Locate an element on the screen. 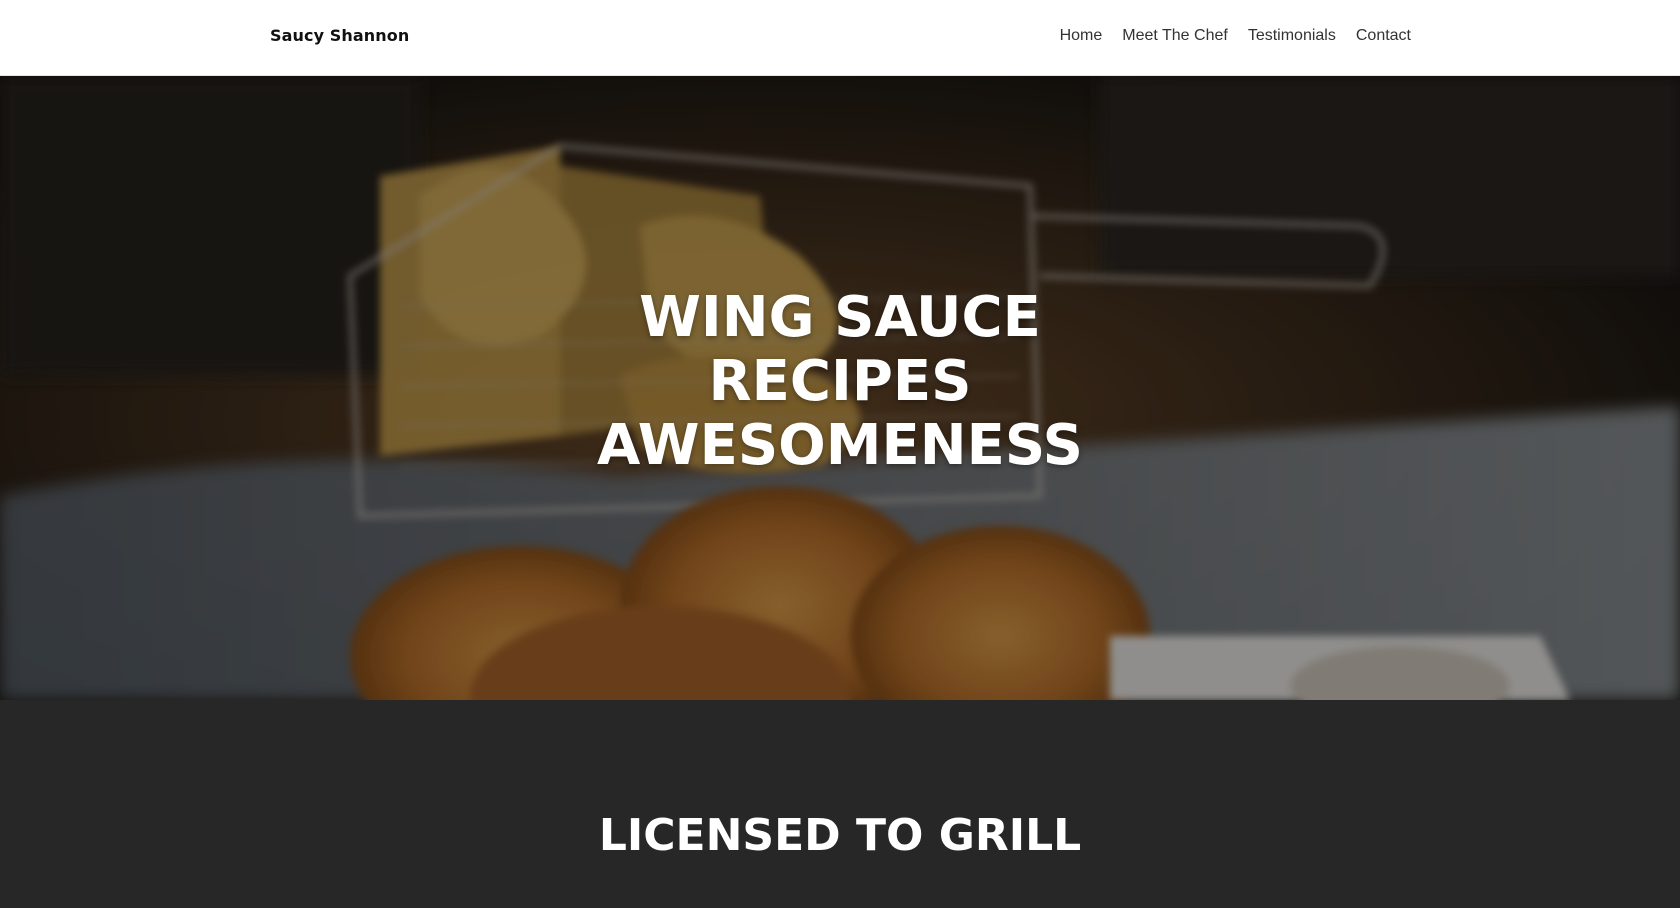 Image resolution: width=1680 pixels, height=908 pixels. hero-title-line-2: RECIPES is located at coordinates (840, 381).